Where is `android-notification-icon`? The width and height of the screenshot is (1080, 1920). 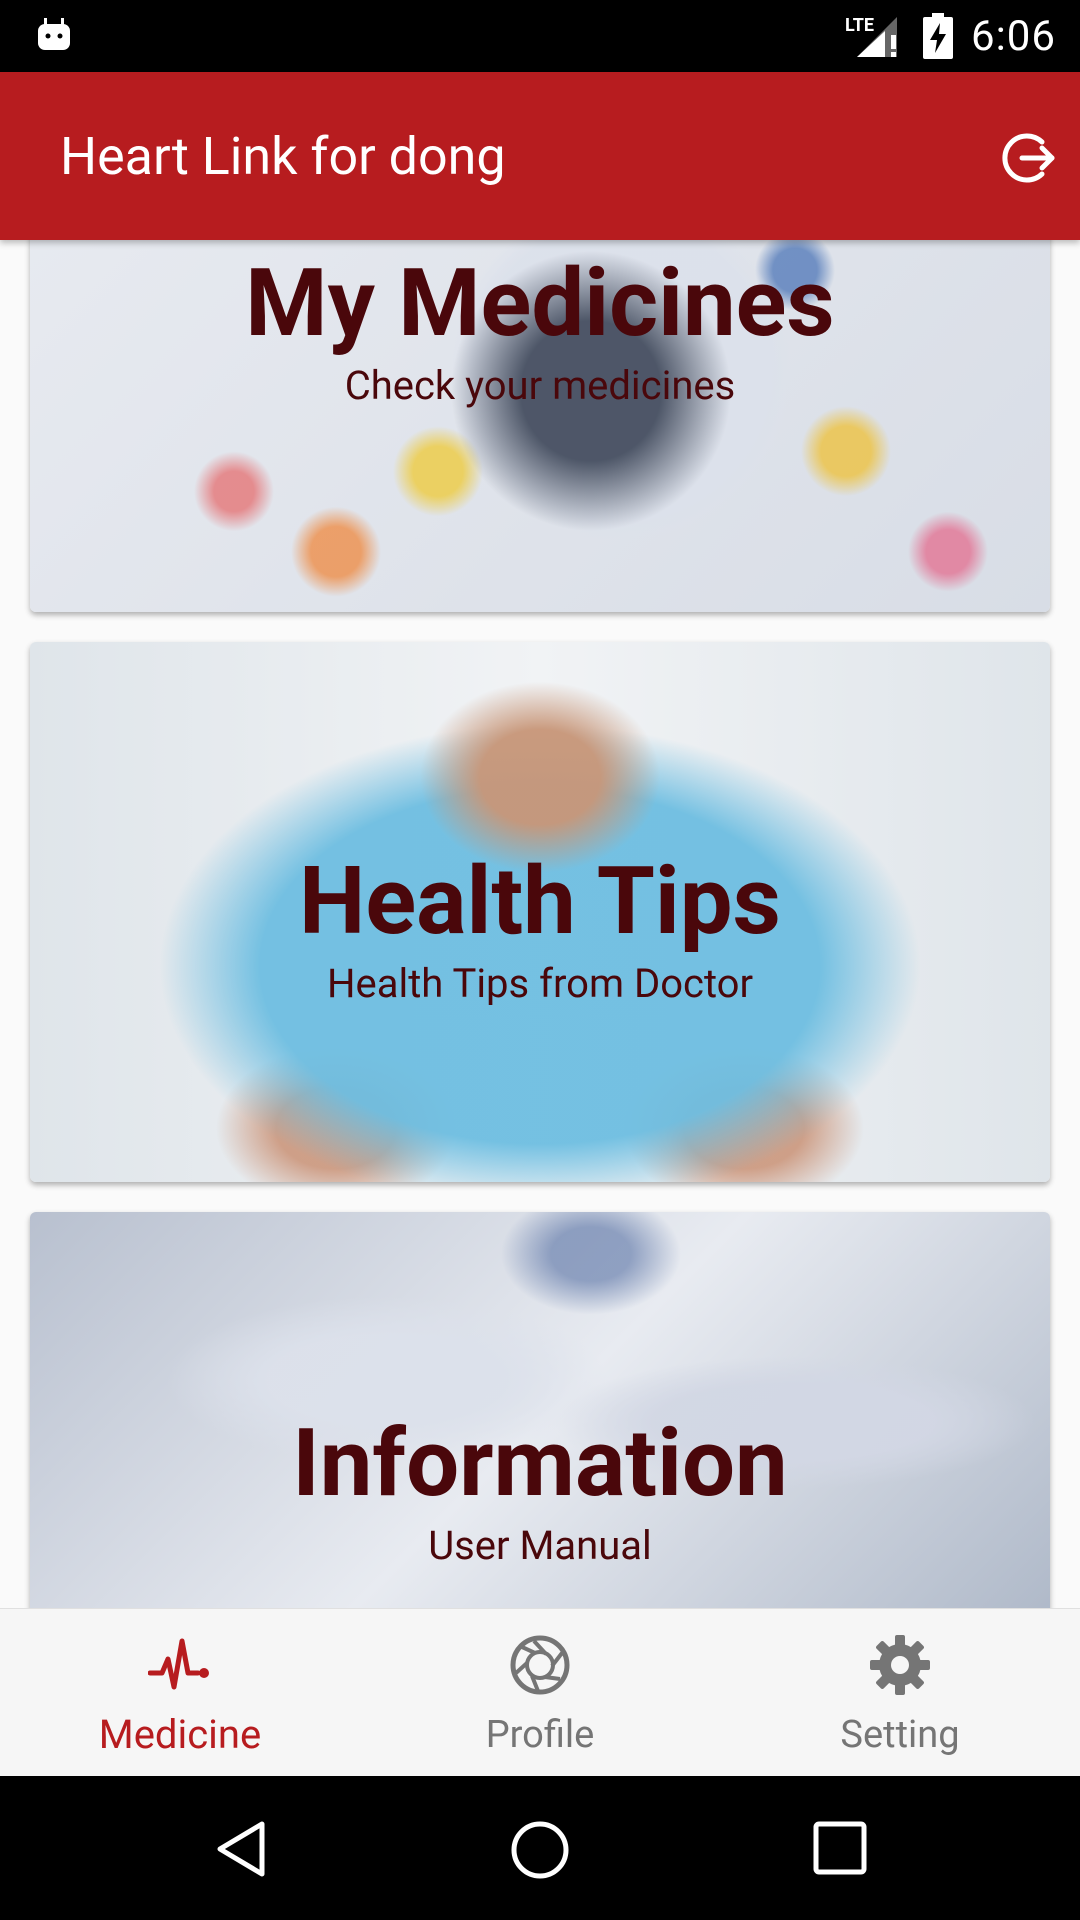 android-notification-icon is located at coordinates (54, 34).